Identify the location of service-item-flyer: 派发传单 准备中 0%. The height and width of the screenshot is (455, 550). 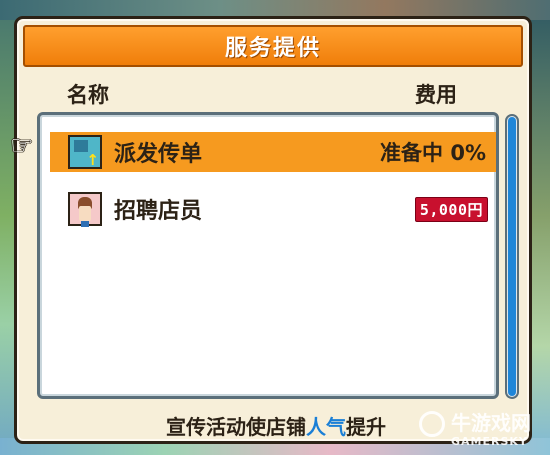
(273, 152).